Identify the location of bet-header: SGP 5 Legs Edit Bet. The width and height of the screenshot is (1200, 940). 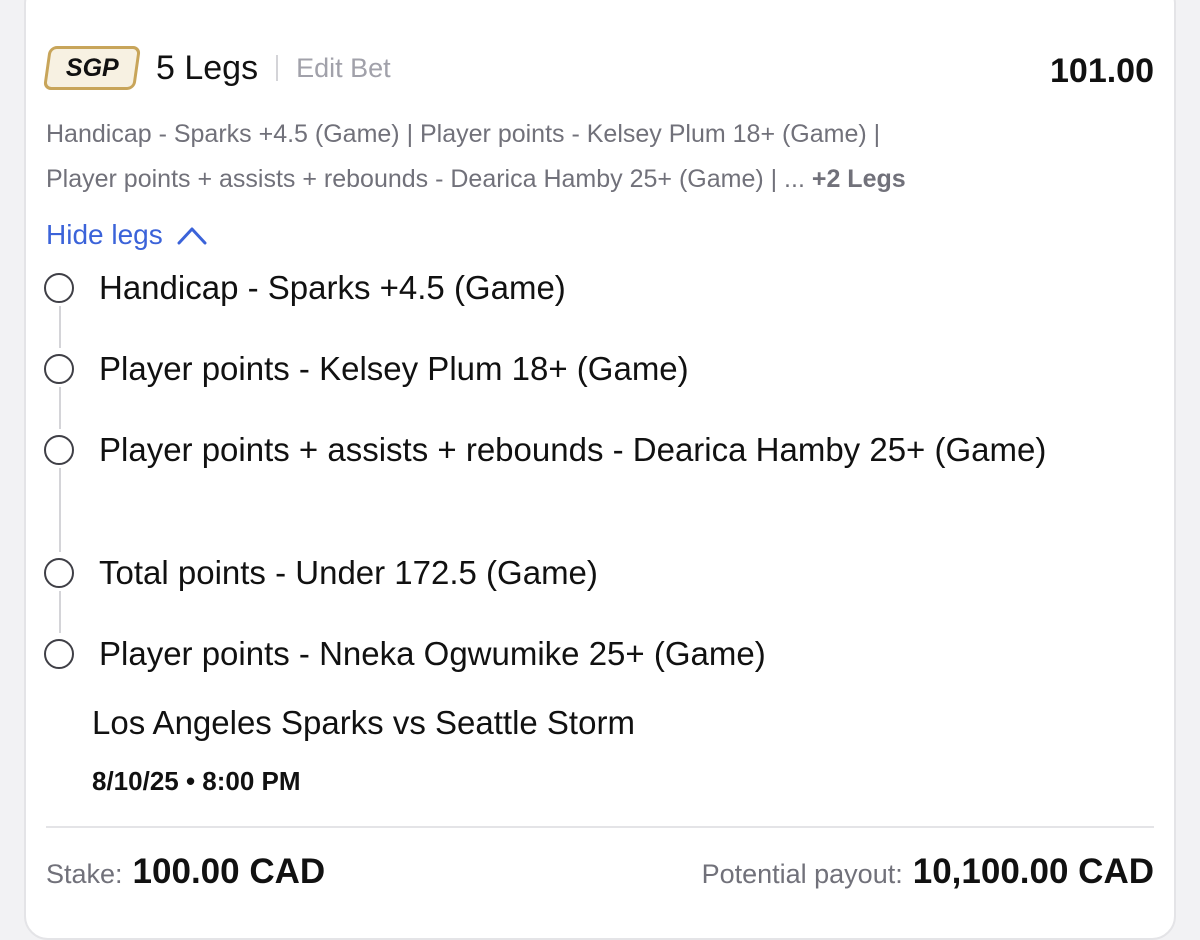
(216, 68).